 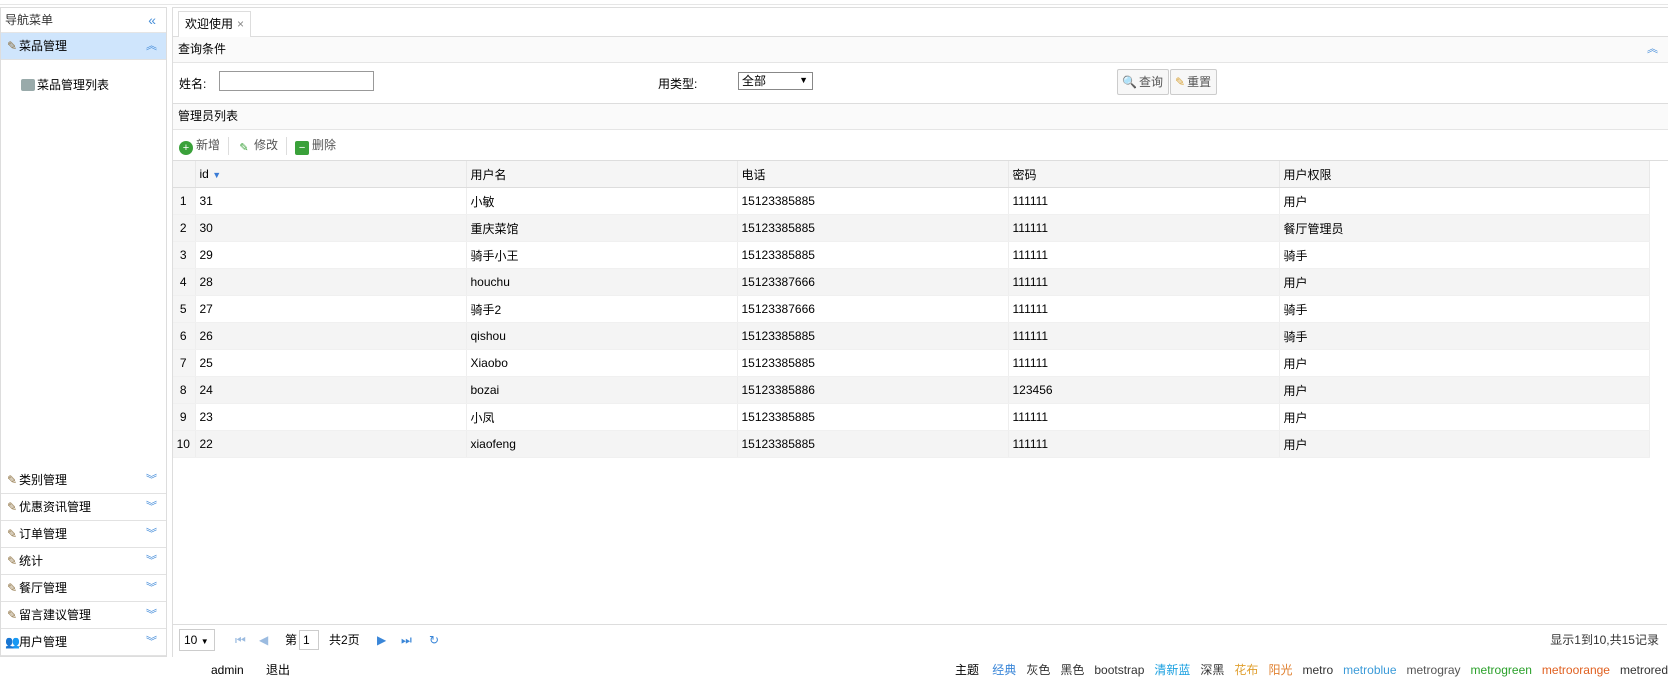 I want to click on table-row: 9 23 小凤 15123385885 111111 用户, so click(x=911, y=417).